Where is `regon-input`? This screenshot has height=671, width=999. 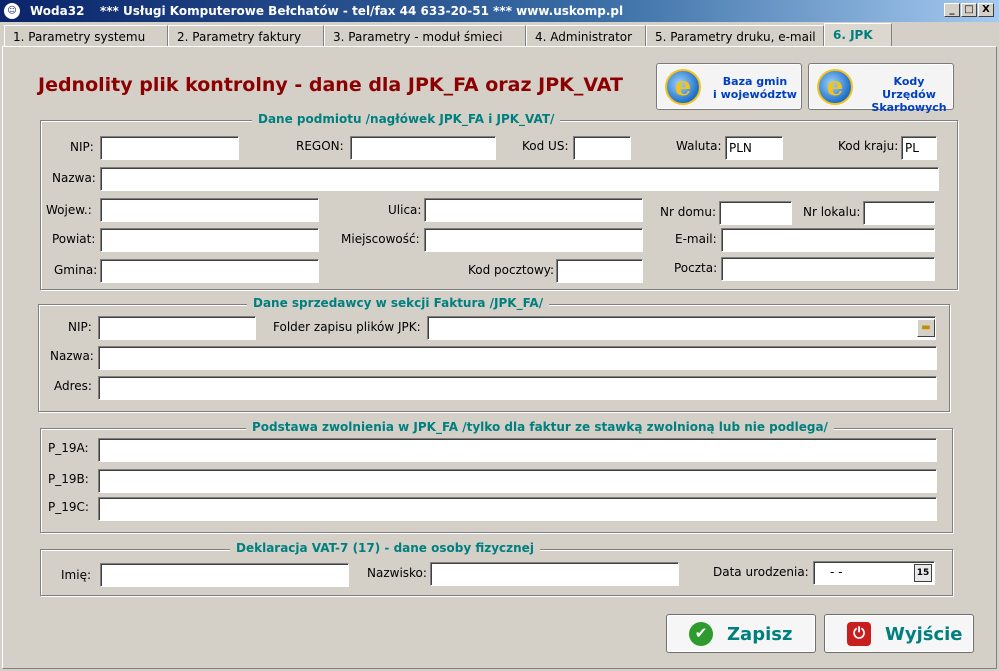
regon-input is located at coordinates (423, 148).